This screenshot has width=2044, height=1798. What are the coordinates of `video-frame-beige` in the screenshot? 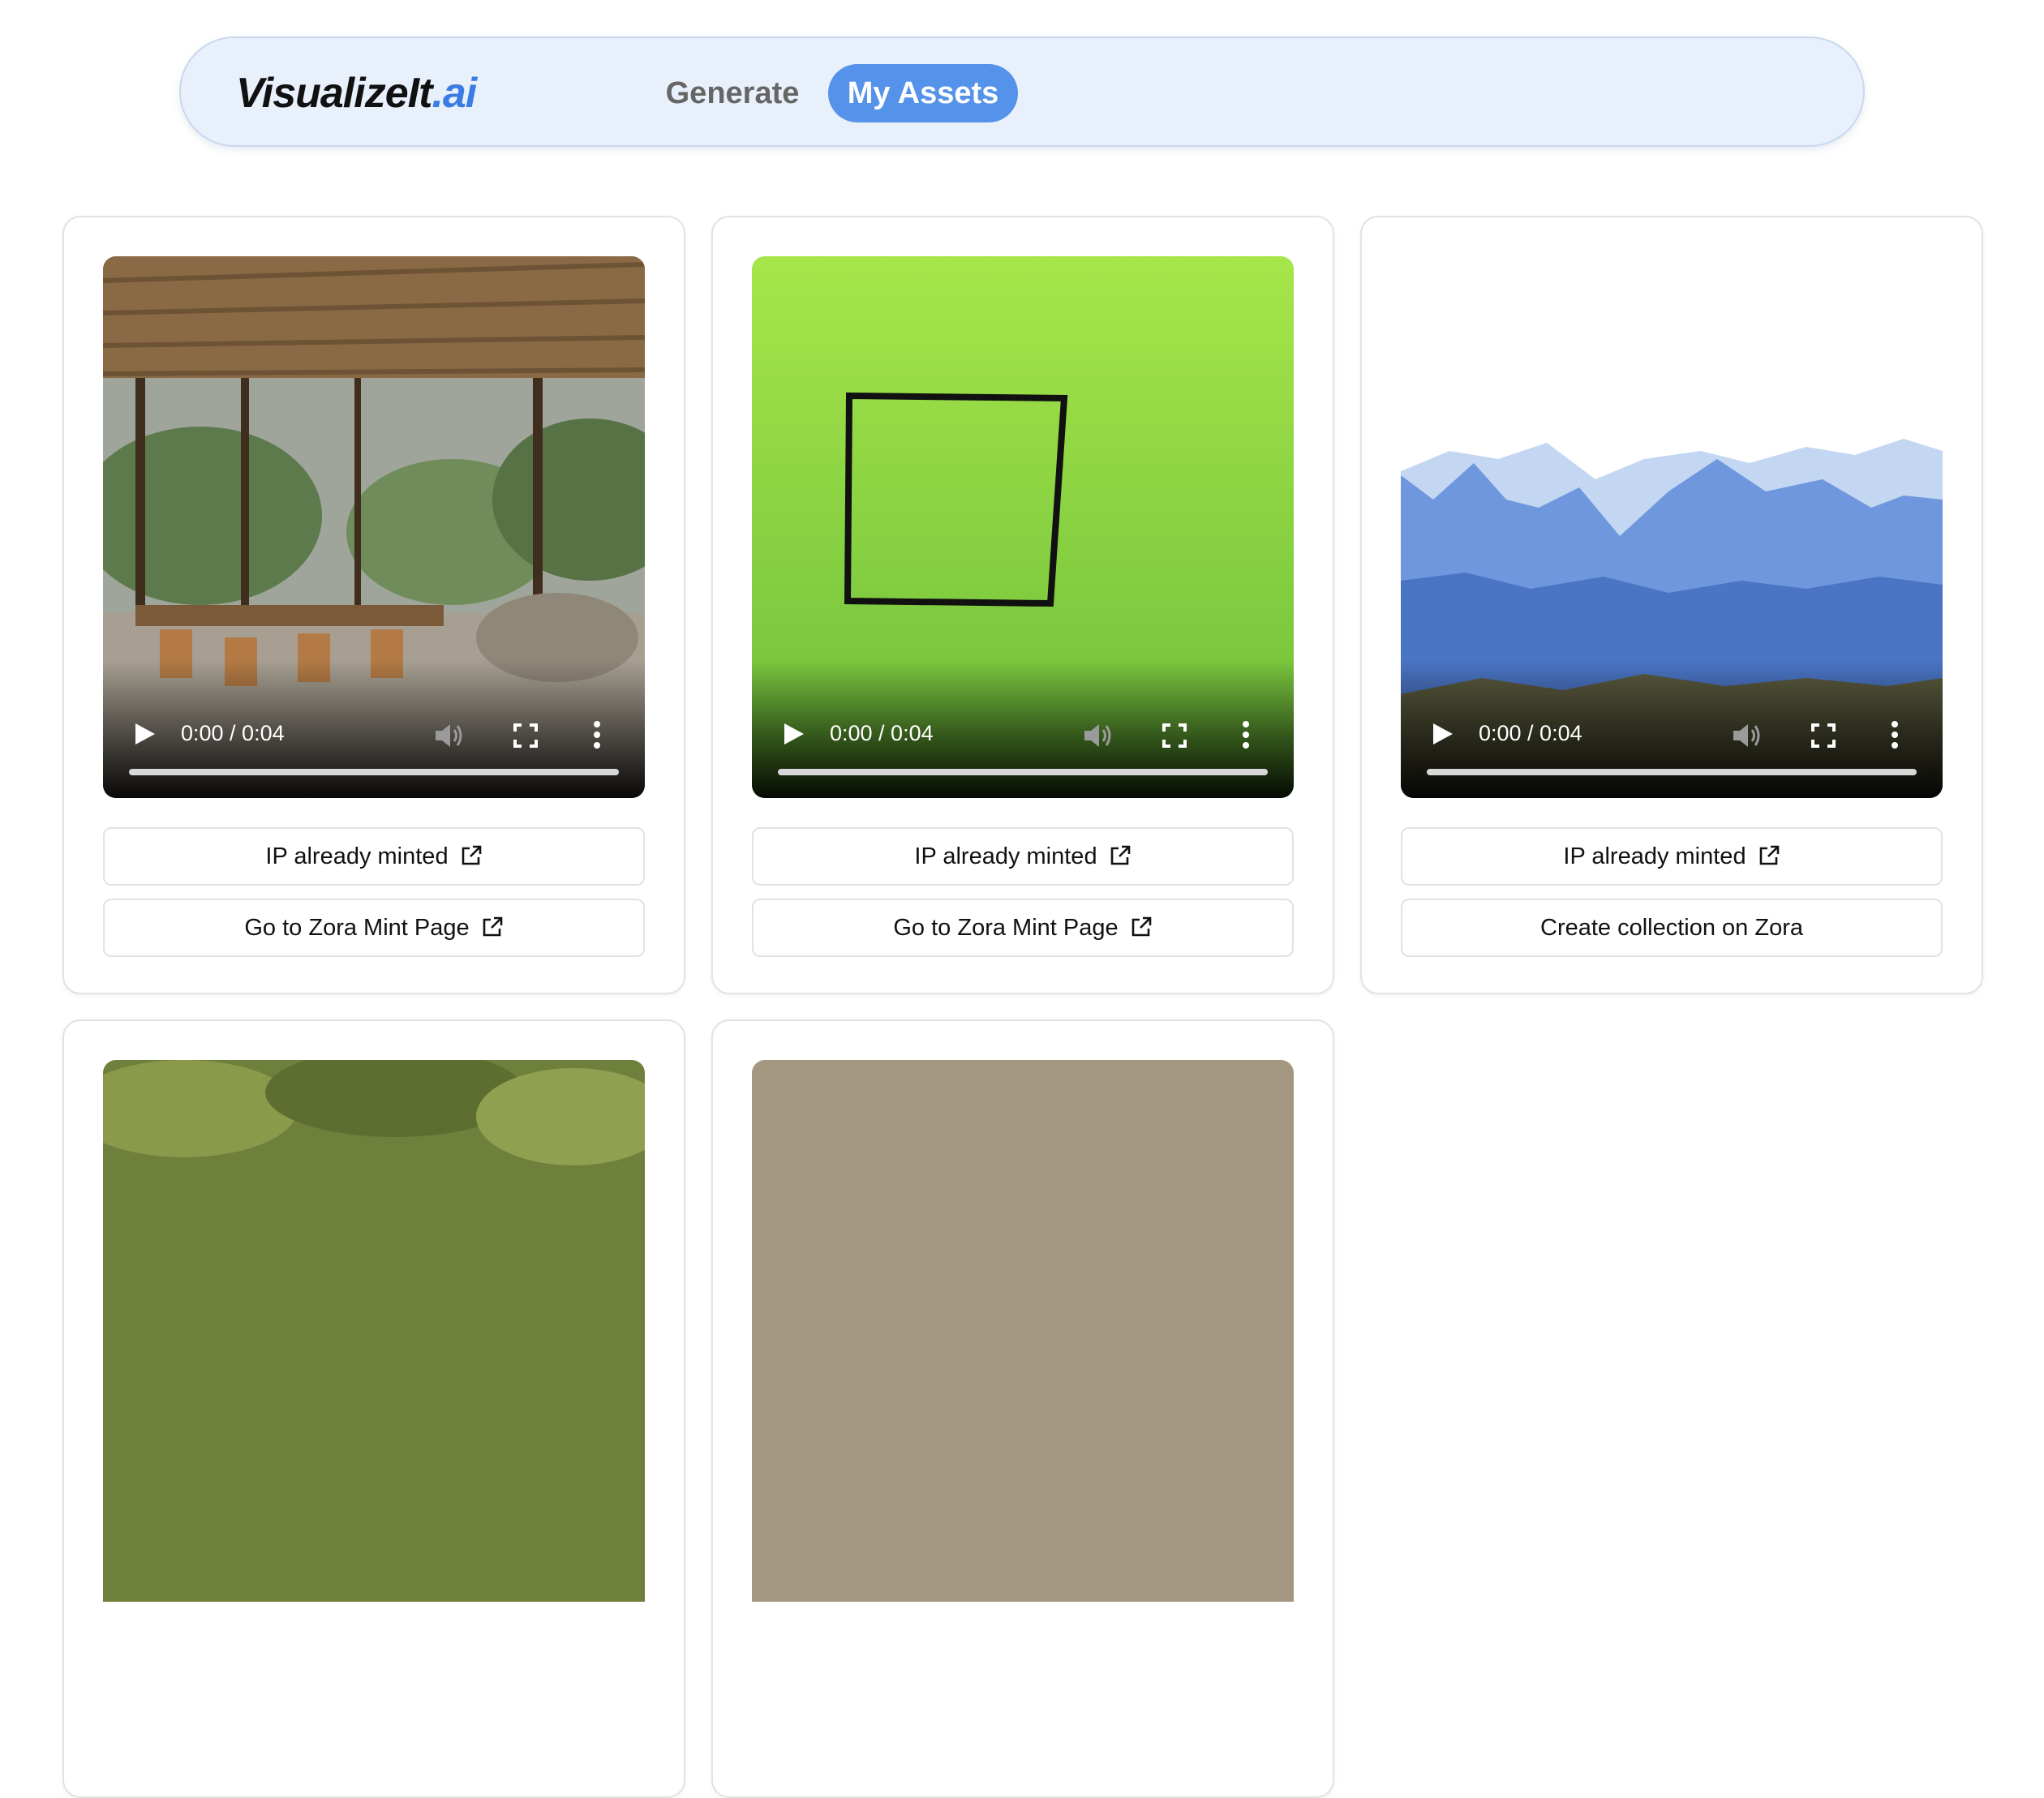 It's located at (1023, 1331).